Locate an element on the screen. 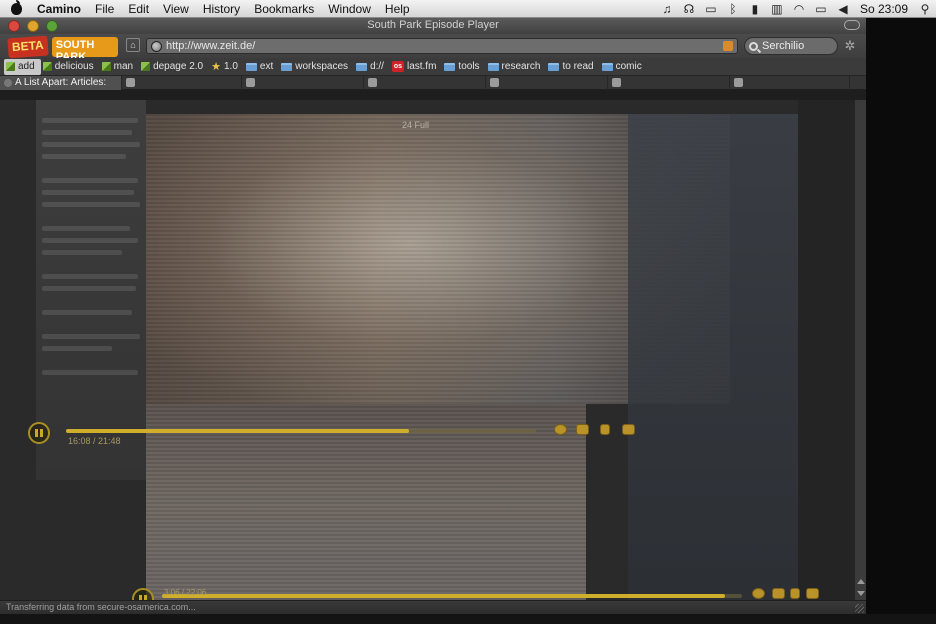  lastfm-icon: os is located at coordinates (397, 66).